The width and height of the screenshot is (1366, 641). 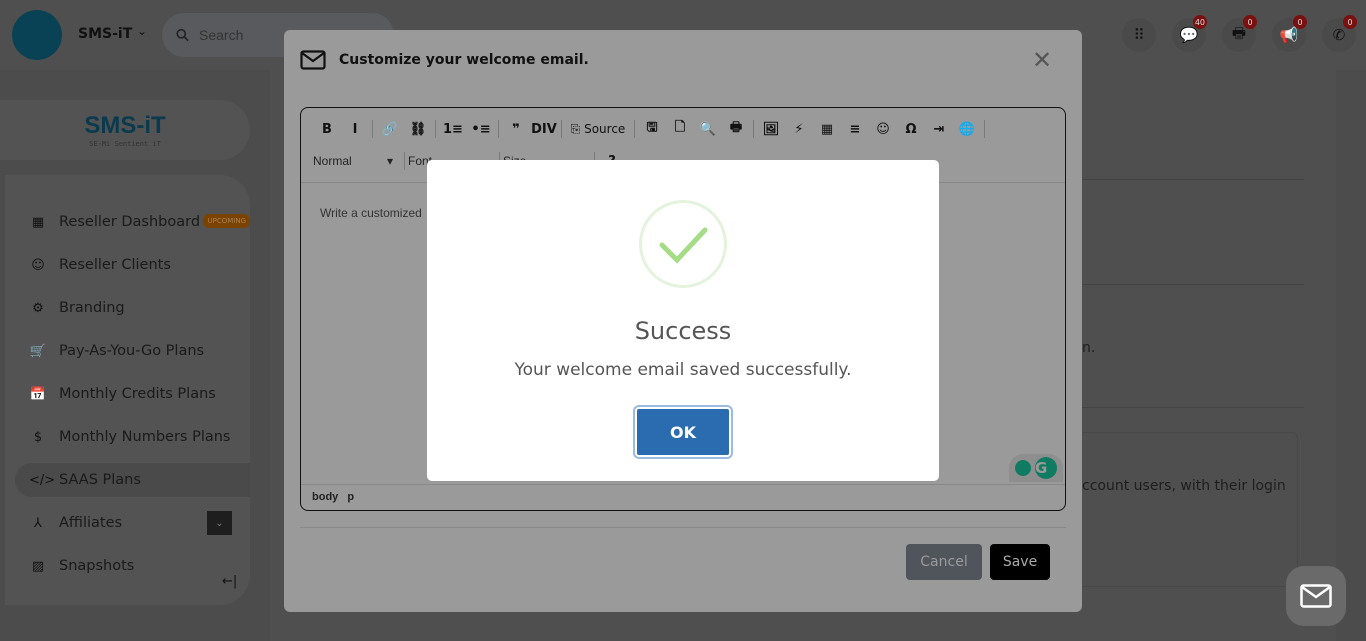 What do you see at coordinates (100, 480) in the screenshot?
I see `sidebar-item-label: SAAS Plans` at bounding box center [100, 480].